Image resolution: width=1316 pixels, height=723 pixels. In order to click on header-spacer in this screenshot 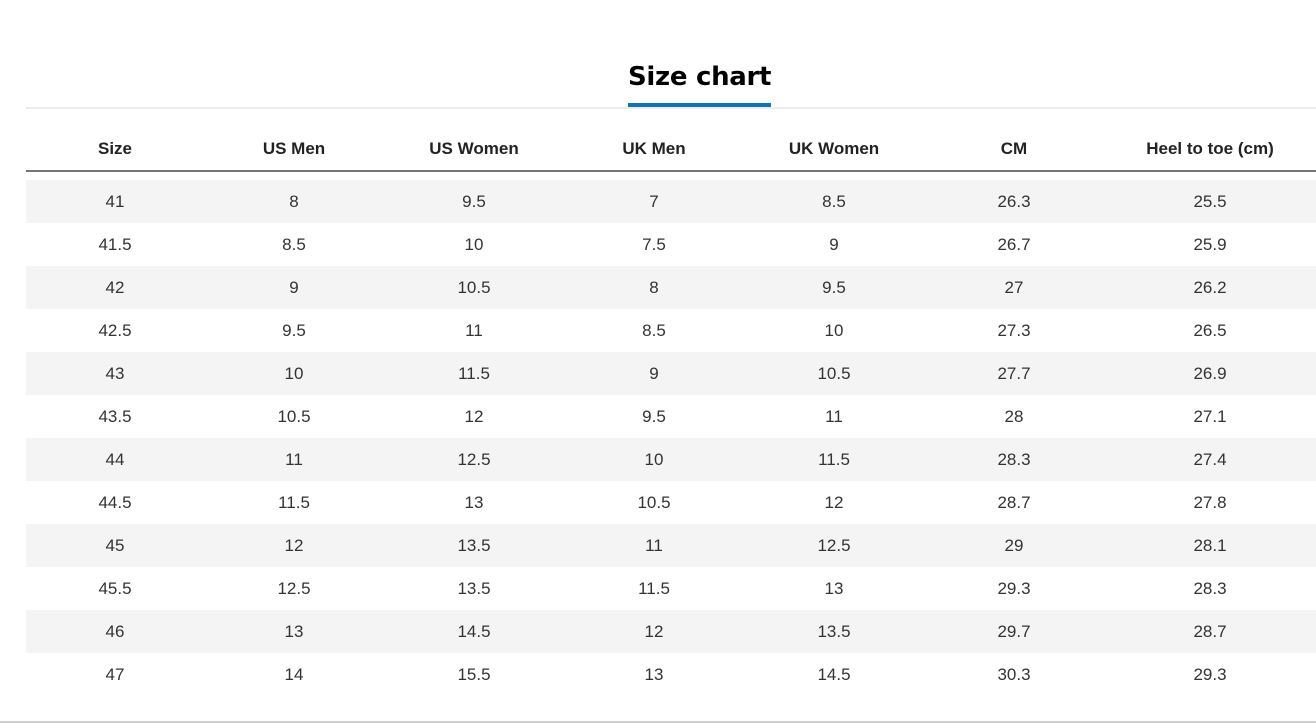, I will do `click(671, 175)`.